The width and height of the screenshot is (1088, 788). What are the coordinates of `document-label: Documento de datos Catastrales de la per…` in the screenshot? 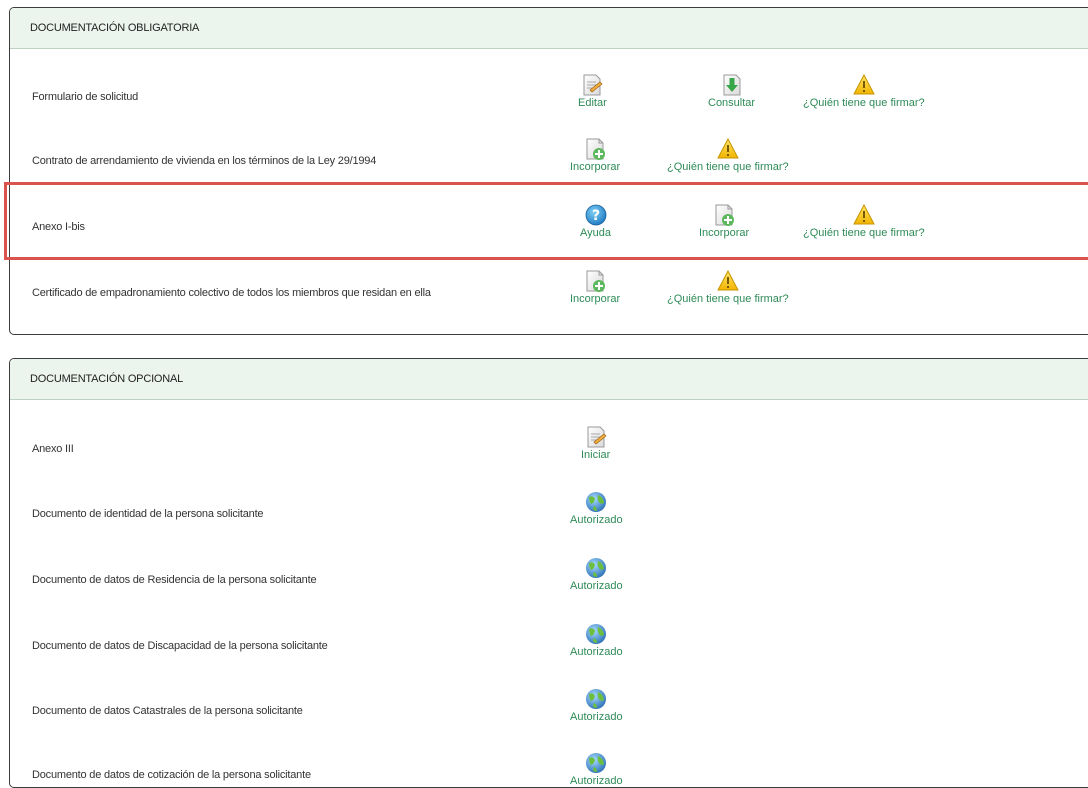 It's located at (167, 711).